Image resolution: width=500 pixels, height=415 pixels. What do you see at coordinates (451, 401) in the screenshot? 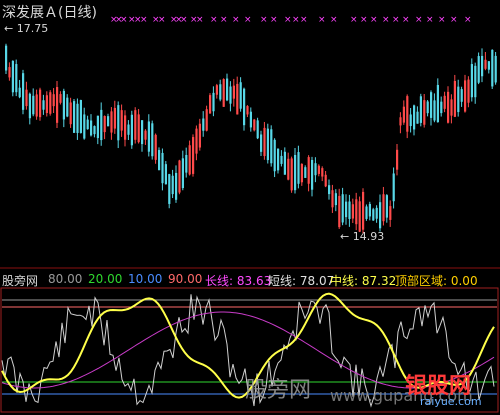
I see `watermark-site: raiyue.com` at bounding box center [451, 401].